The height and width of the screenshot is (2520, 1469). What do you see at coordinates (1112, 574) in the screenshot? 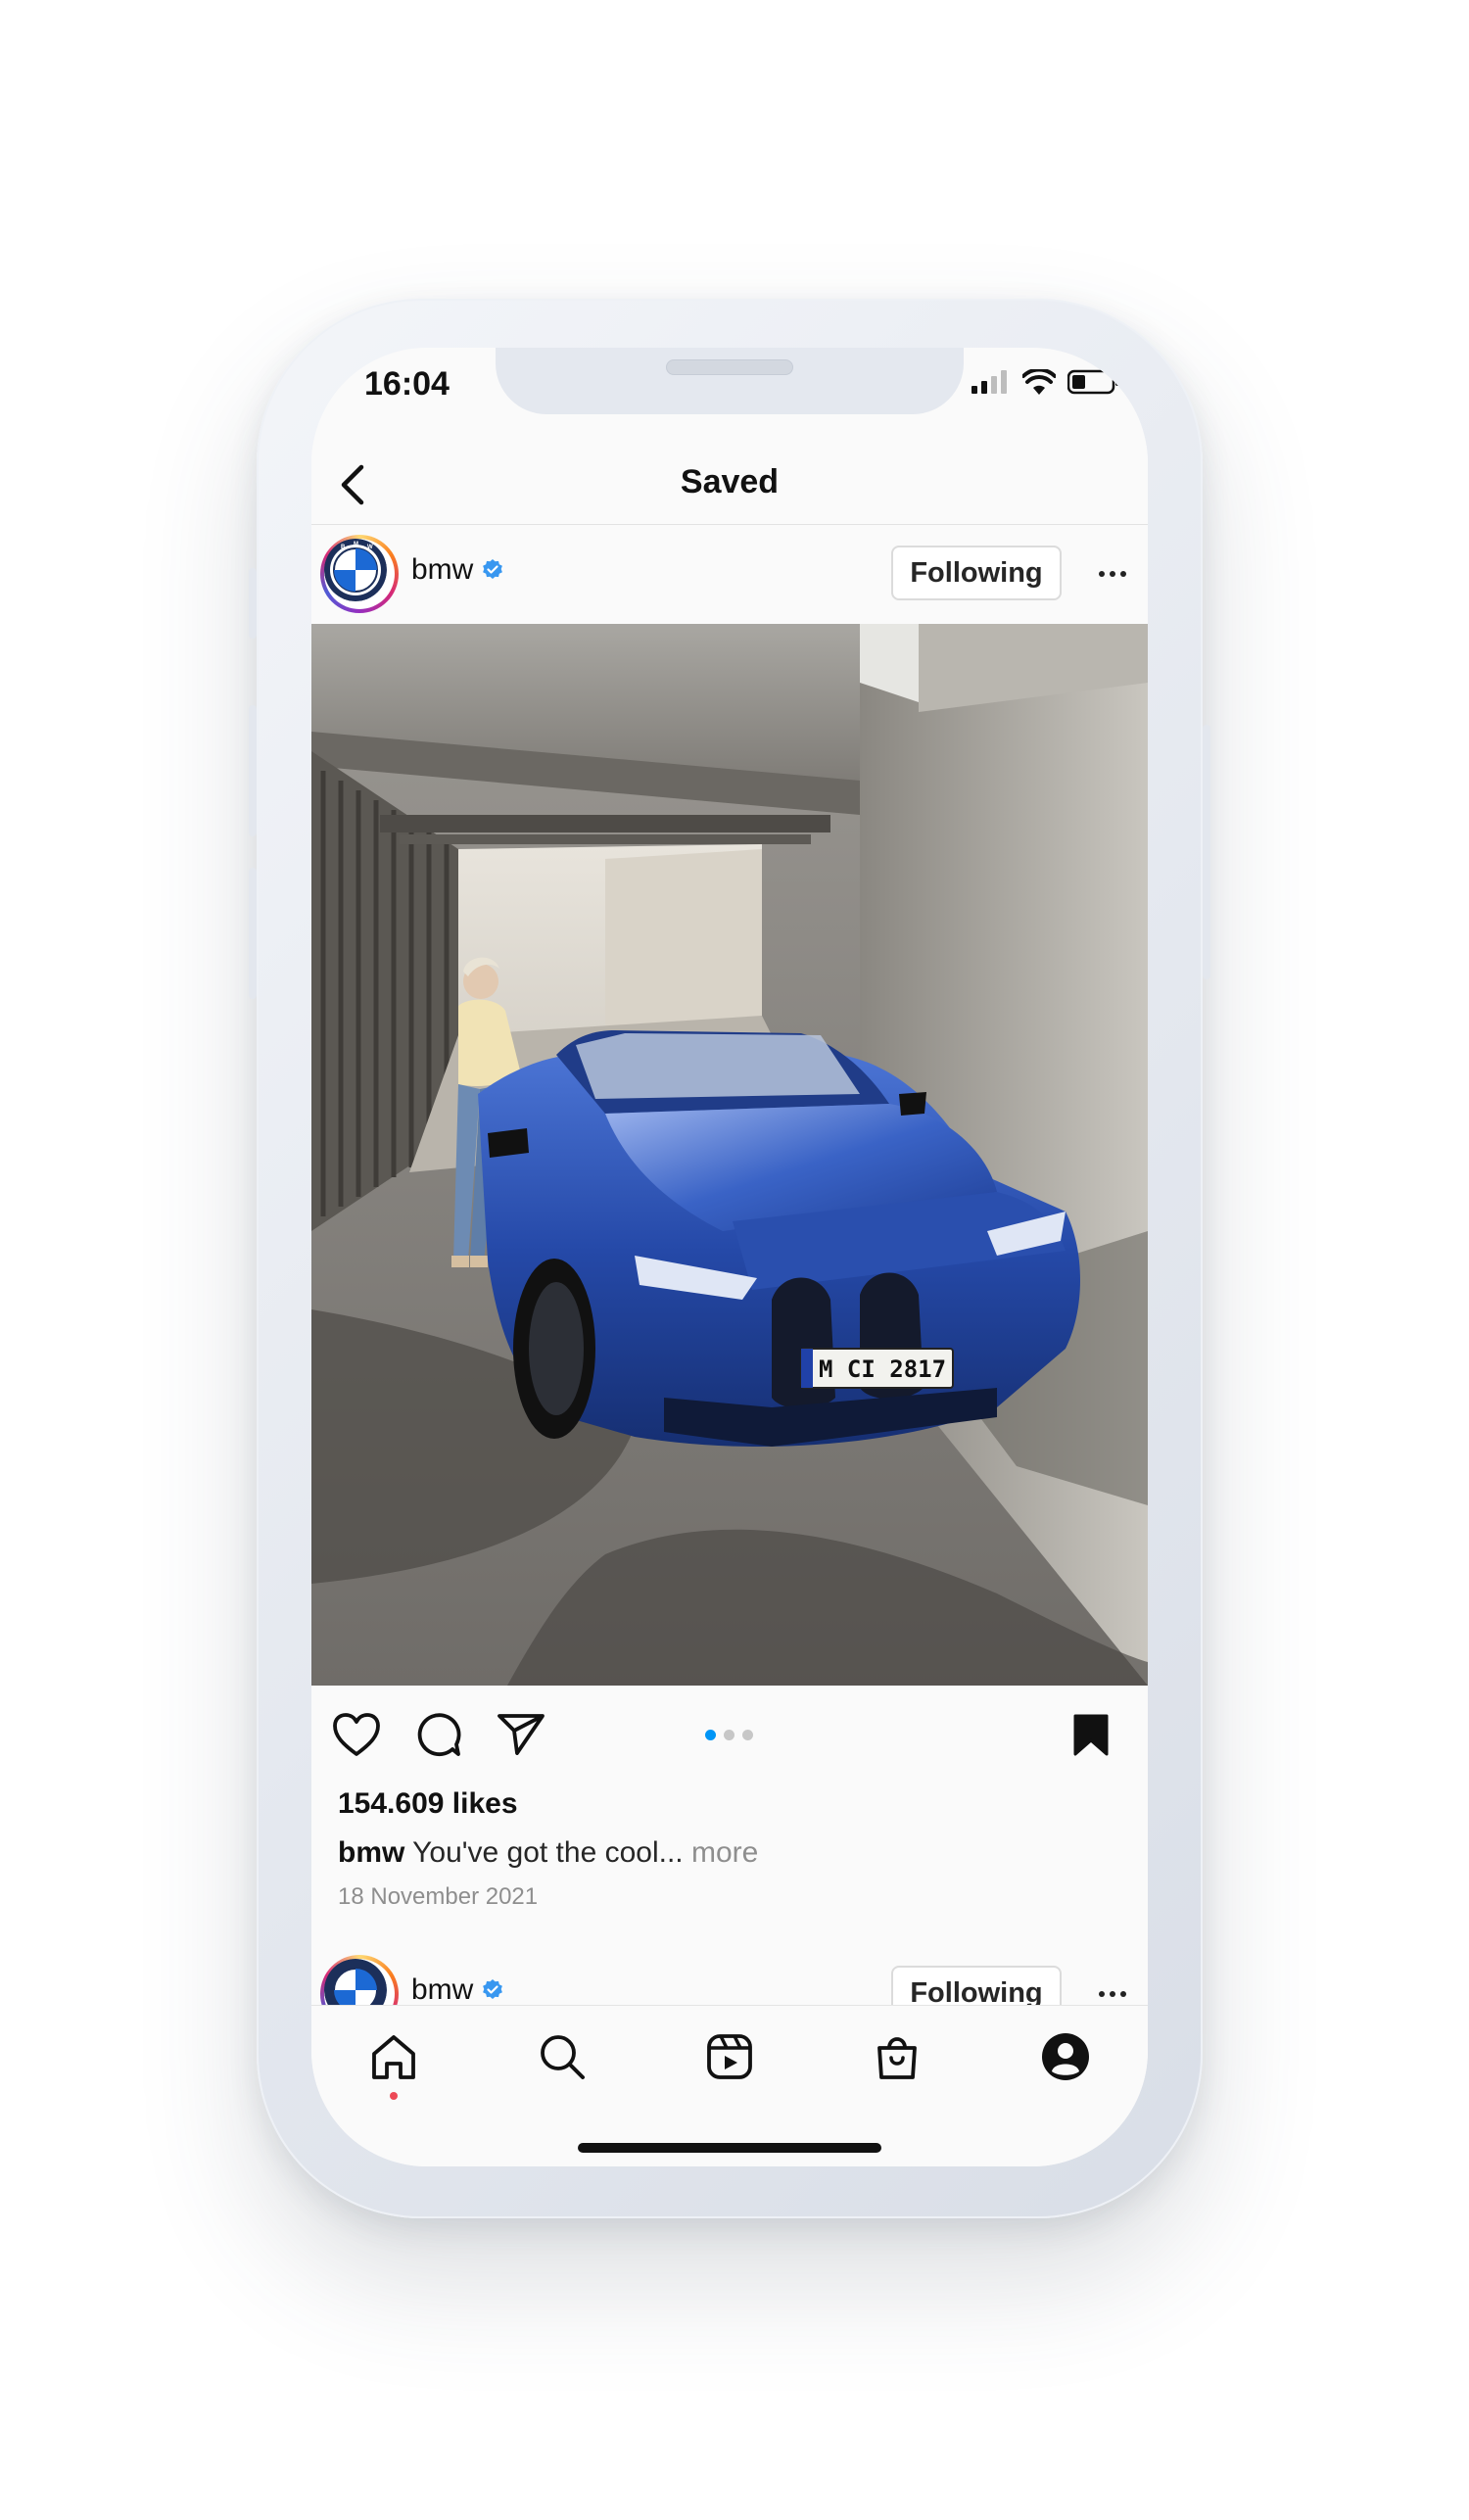
I see `more-options-icon` at bounding box center [1112, 574].